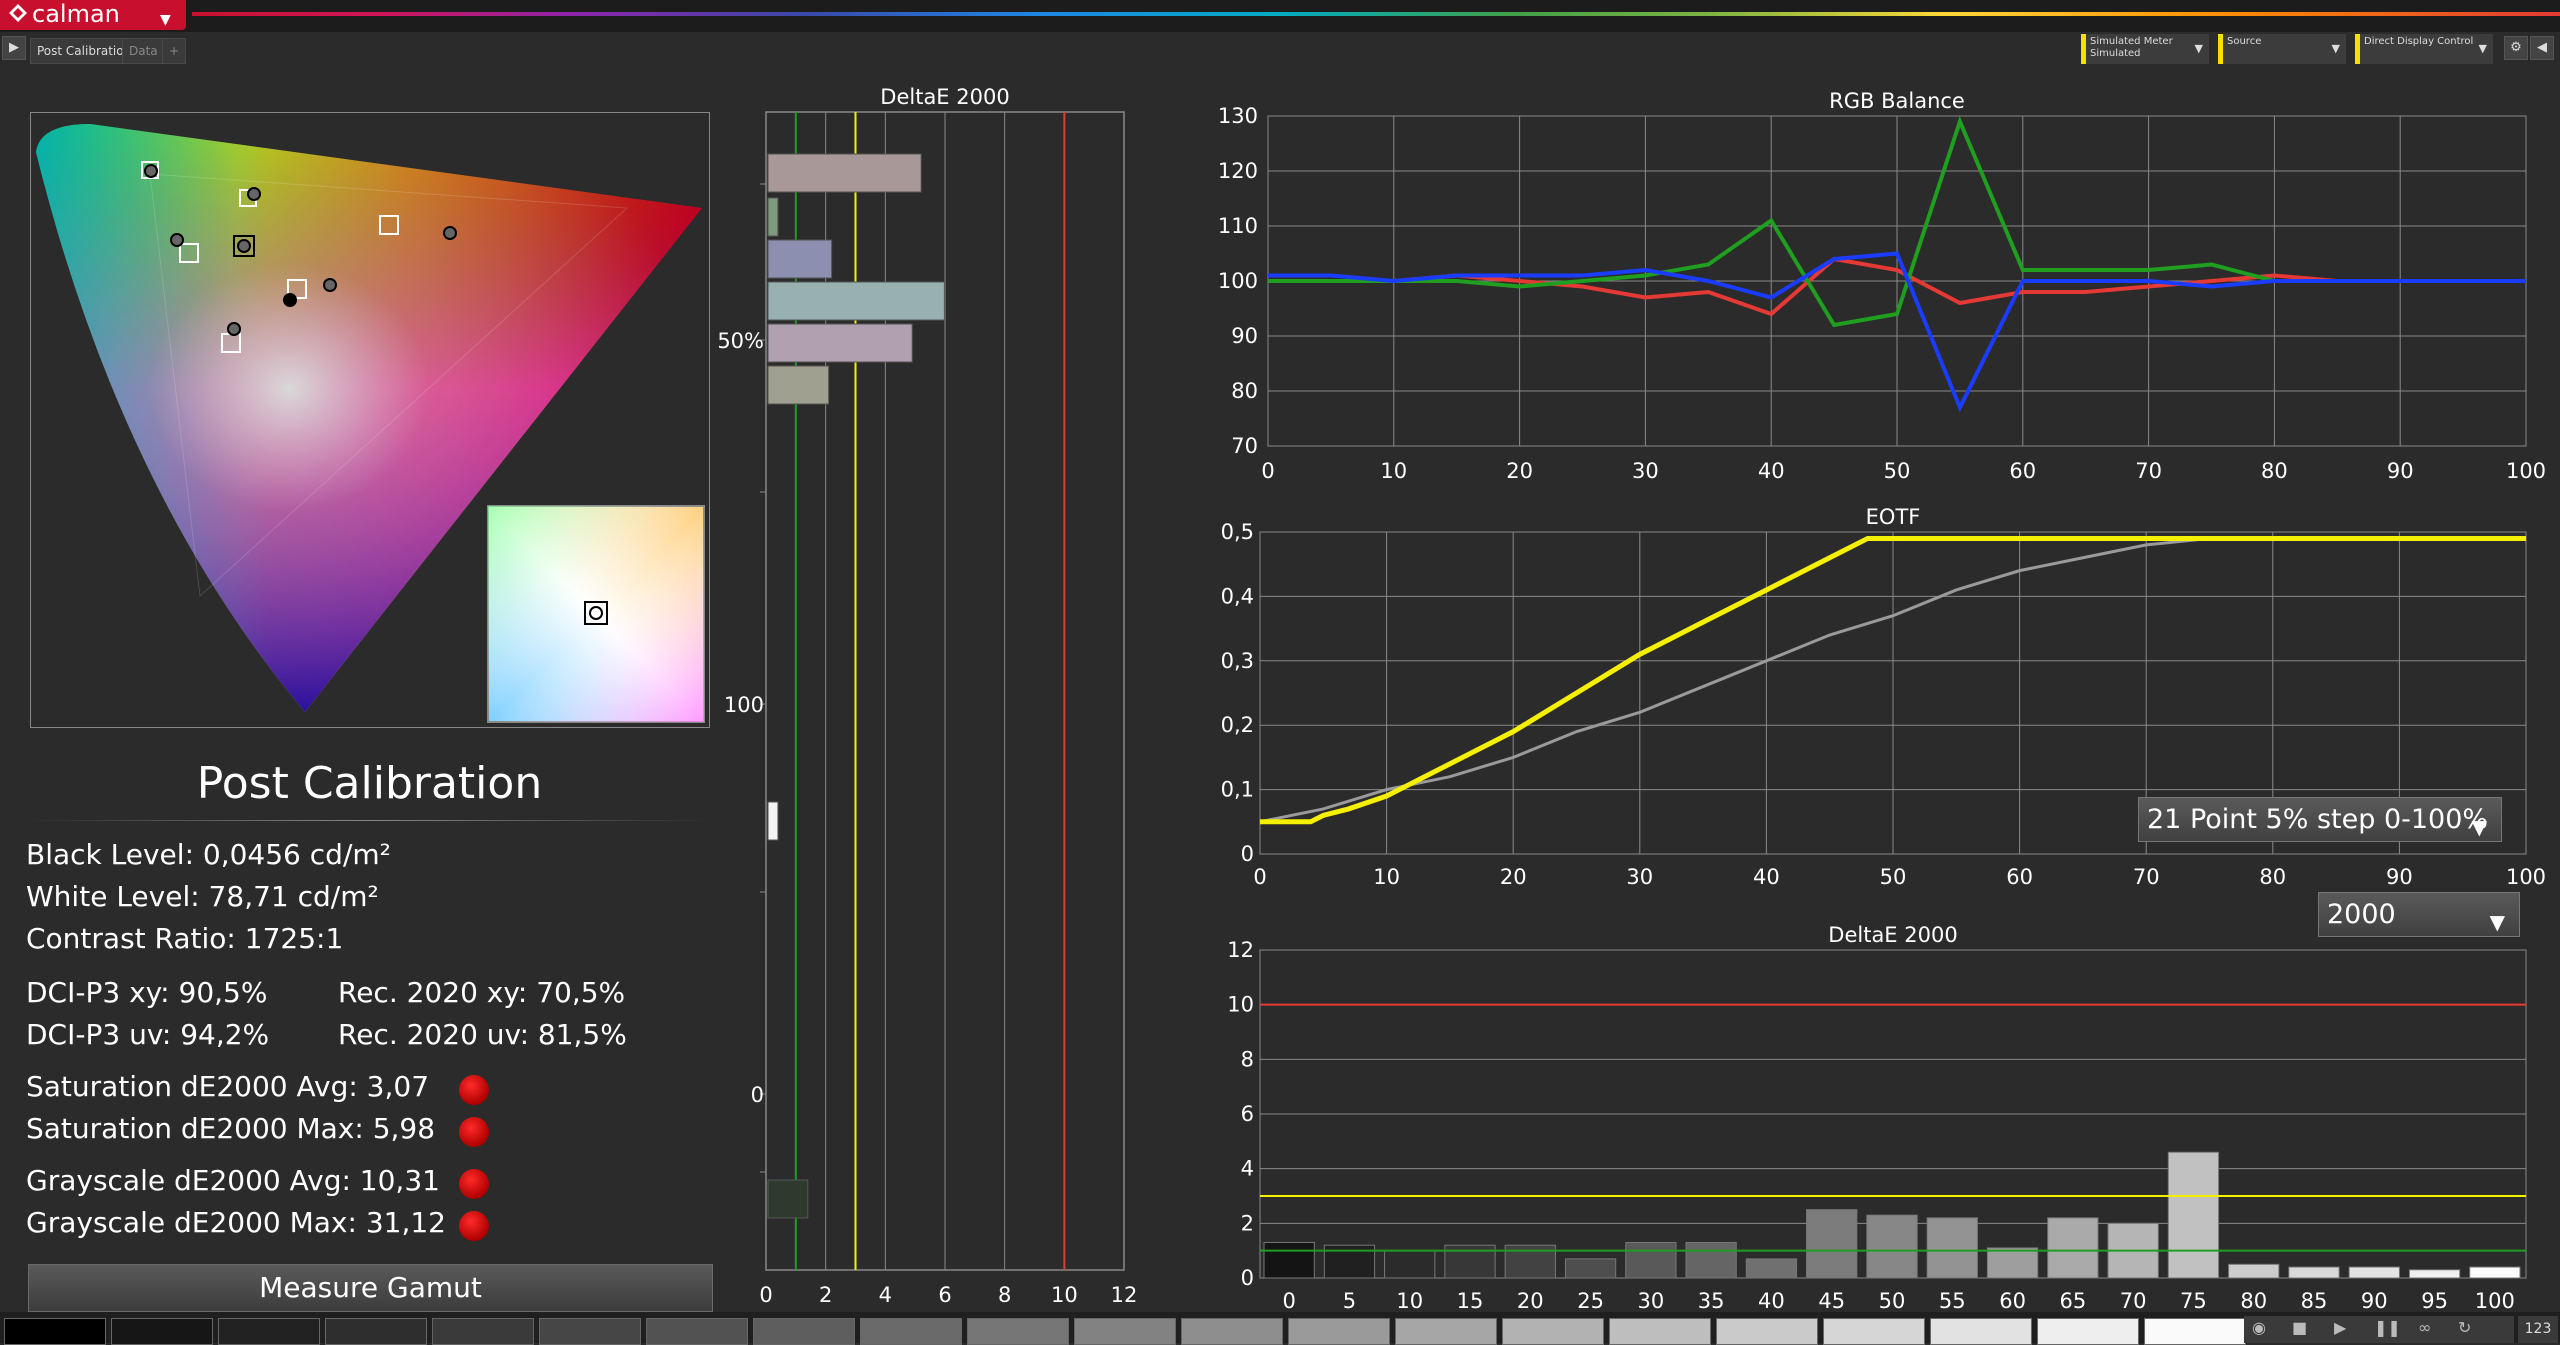 This screenshot has width=2560, height=1345. I want to click on meter-select: Simulated Meter Simulated ▼, so click(2145, 49).